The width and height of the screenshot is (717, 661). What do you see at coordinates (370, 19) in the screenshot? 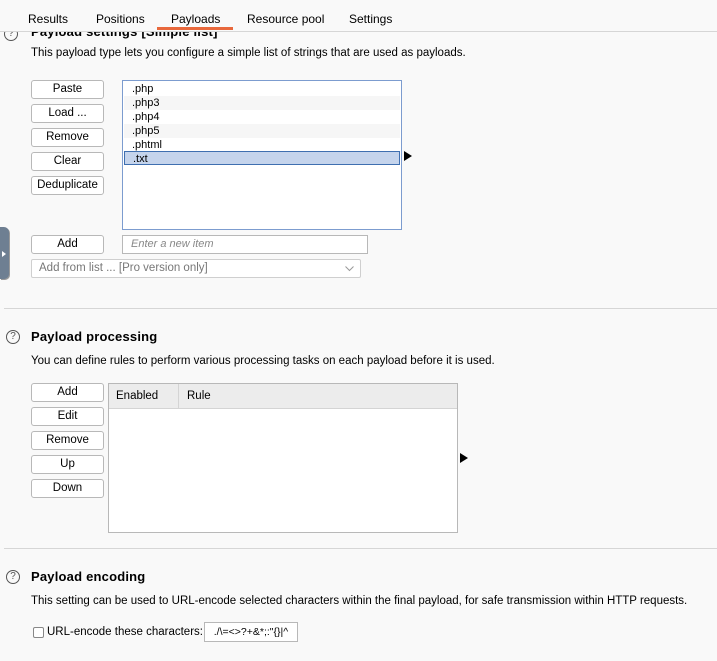
I see `tab-settings: Settings` at bounding box center [370, 19].